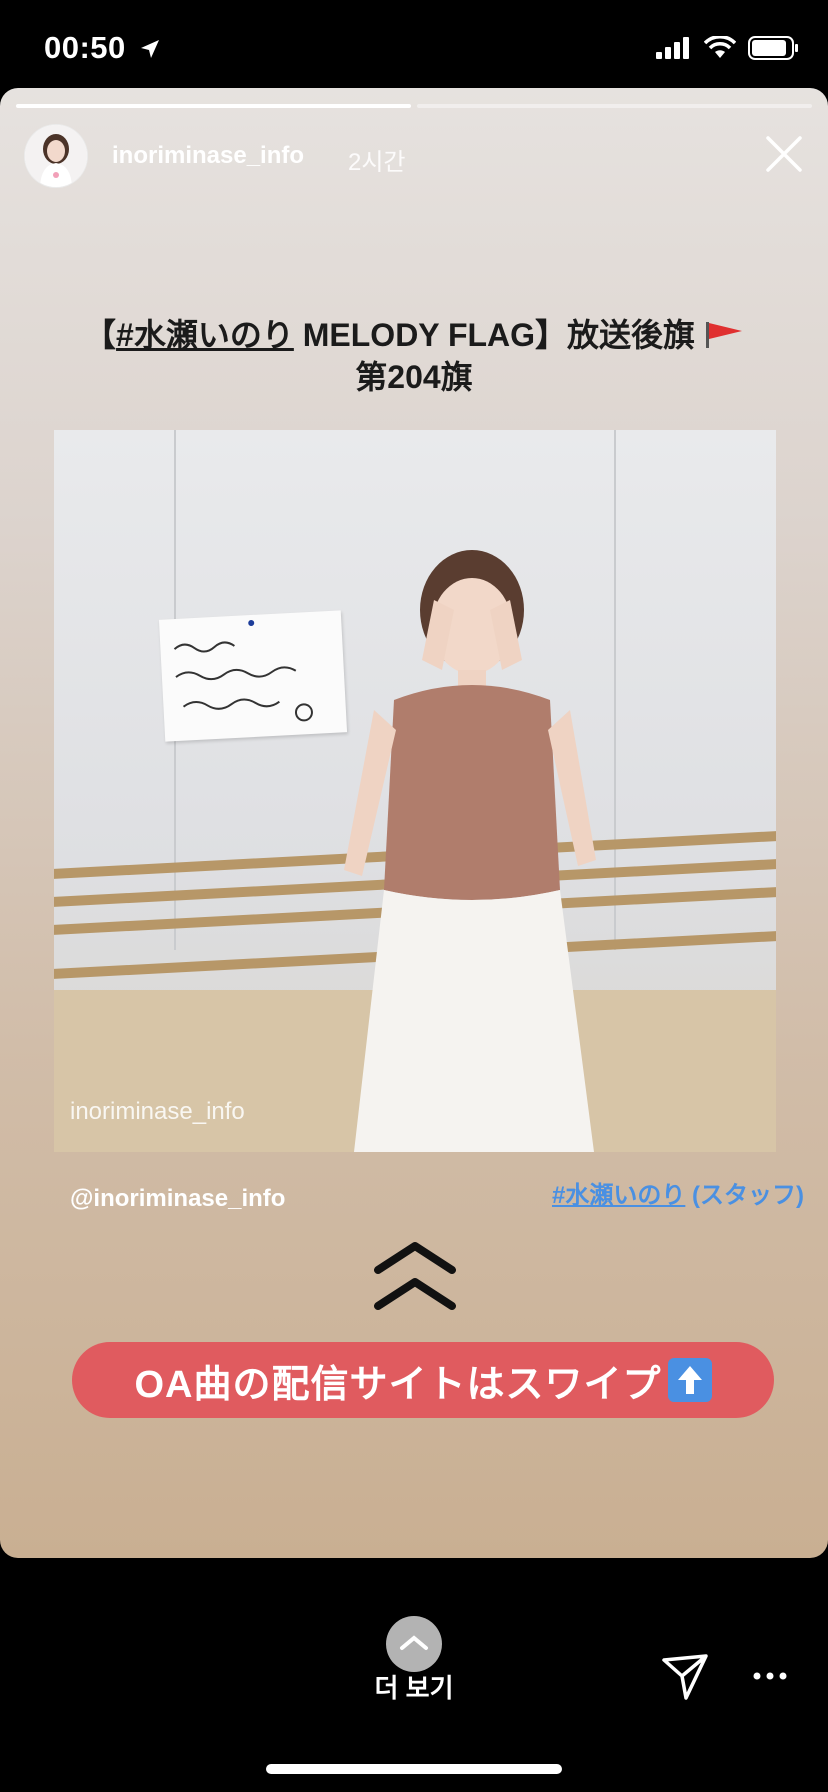  I want to click on swipe-up-chevron-icon, so click(415, 1276).